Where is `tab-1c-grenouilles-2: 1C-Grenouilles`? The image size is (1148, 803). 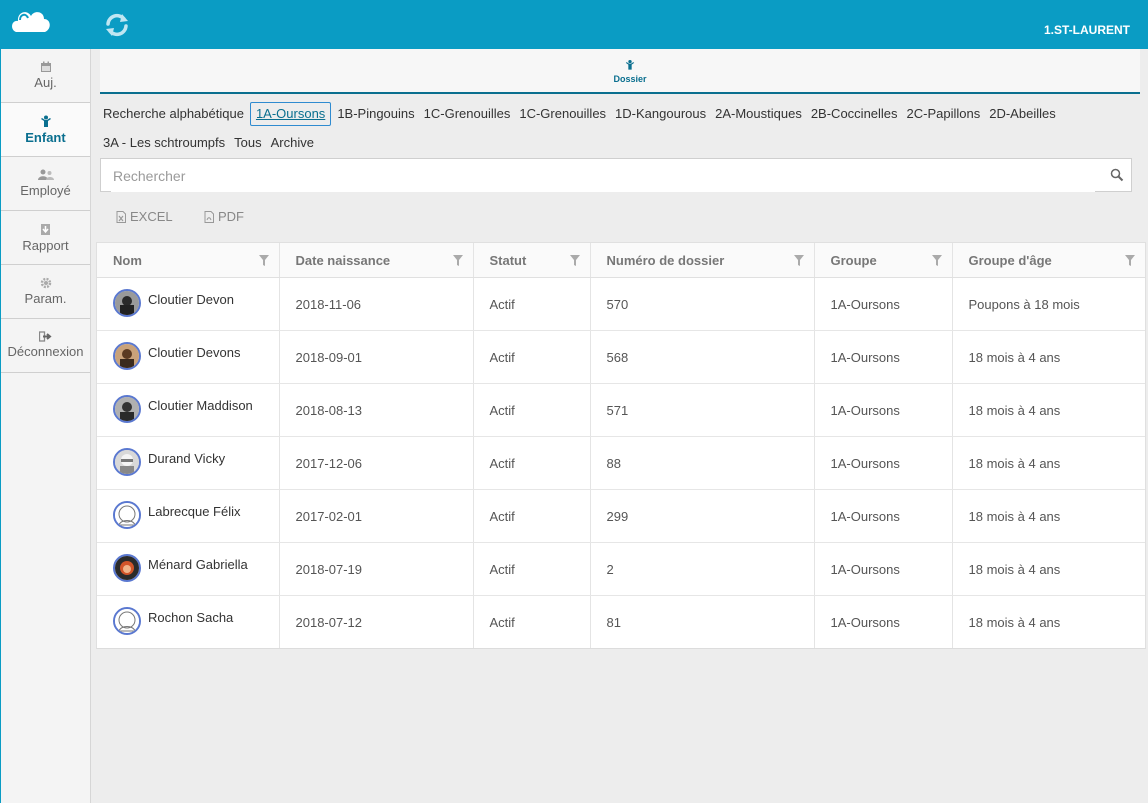 tab-1c-grenouilles-2: 1C-Grenouilles is located at coordinates (562, 113).